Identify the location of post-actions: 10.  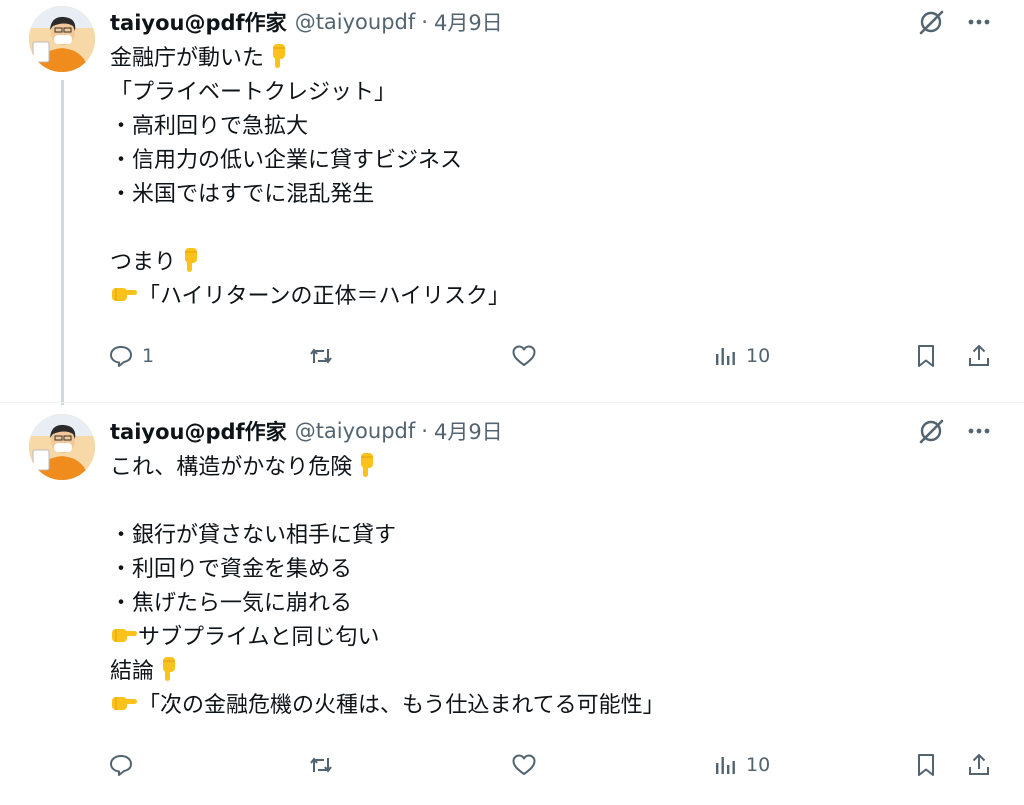
(553, 765).